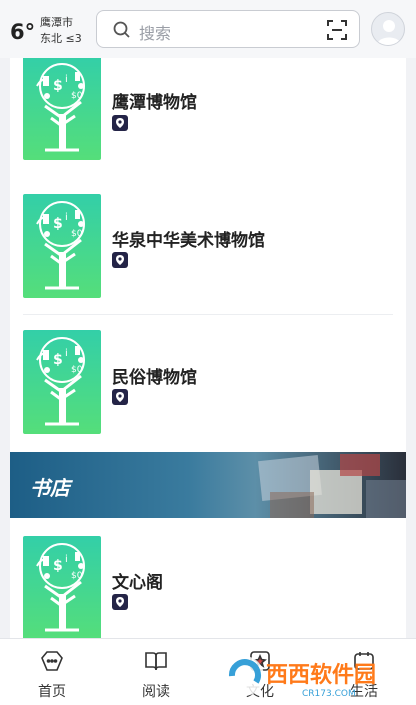 The image size is (416, 705). Describe the element at coordinates (62, 587) in the screenshot. I see `bookstore-thumbnail` at that location.